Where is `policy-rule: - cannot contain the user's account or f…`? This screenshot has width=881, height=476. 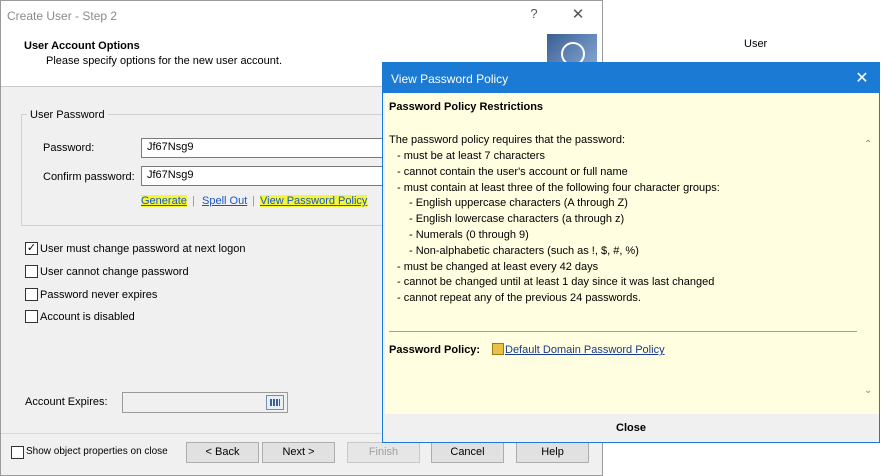
policy-rule: - cannot contain the user's account or f… is located at coordinates (512, 171).